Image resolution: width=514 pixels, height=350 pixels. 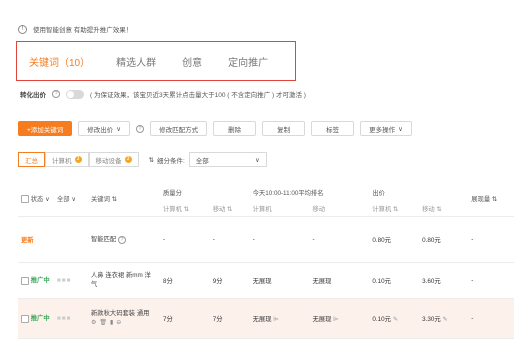 I want to click on impressions-header: 展现量, so click(x=480, y=199).